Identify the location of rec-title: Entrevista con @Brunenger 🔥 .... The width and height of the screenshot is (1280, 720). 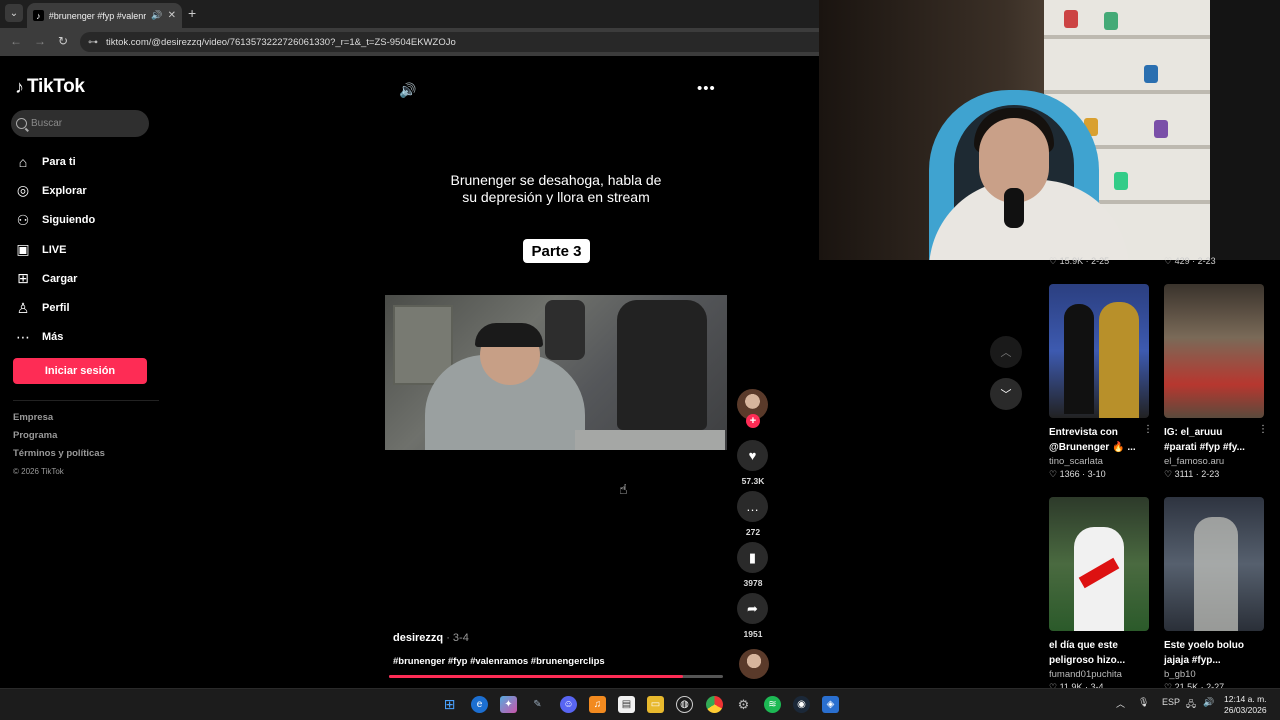
(1098, 440).